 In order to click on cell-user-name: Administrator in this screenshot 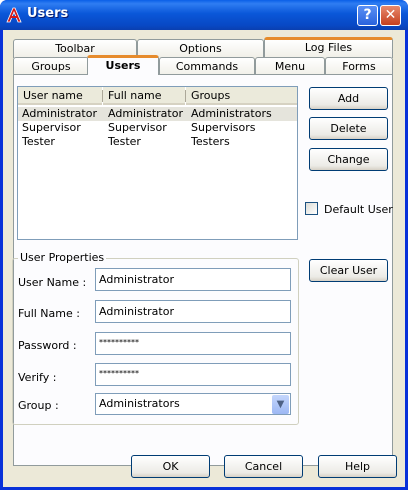, I will do `click(59, 113)`.